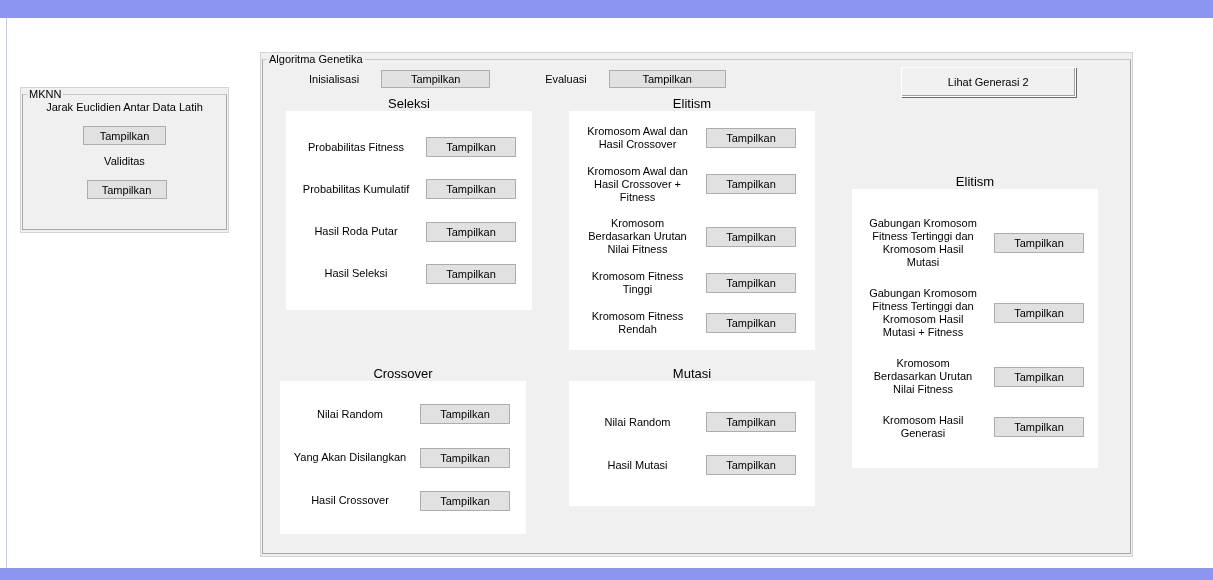  What do you see at coordinates (637, 465) in the screenshot?
I see `field-label: Hasil Mutasi` at bounding box center [637, 465].